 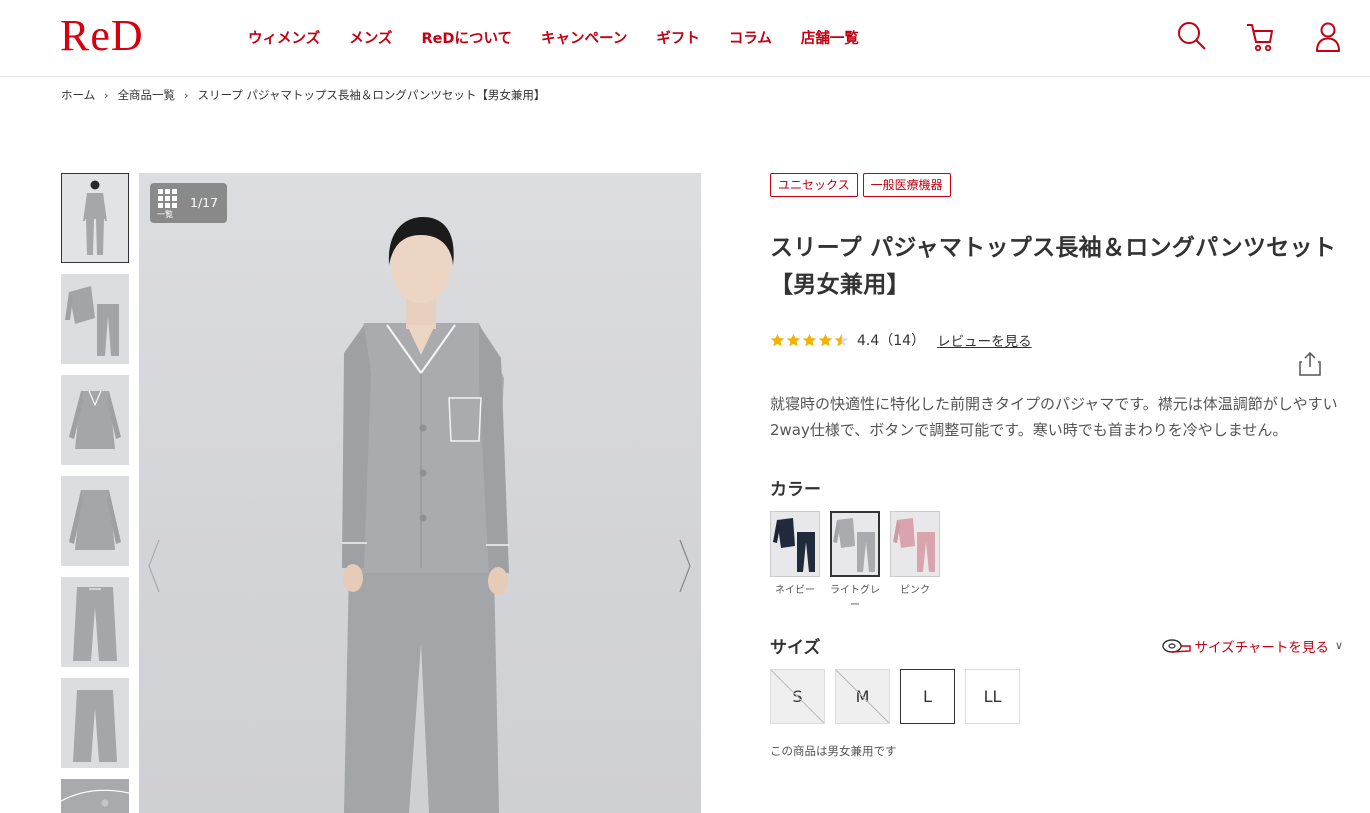 What do you see at coordinates (102, 36) in the screenshot?
I see `logo: ReD` at bounding box center [102, 36].